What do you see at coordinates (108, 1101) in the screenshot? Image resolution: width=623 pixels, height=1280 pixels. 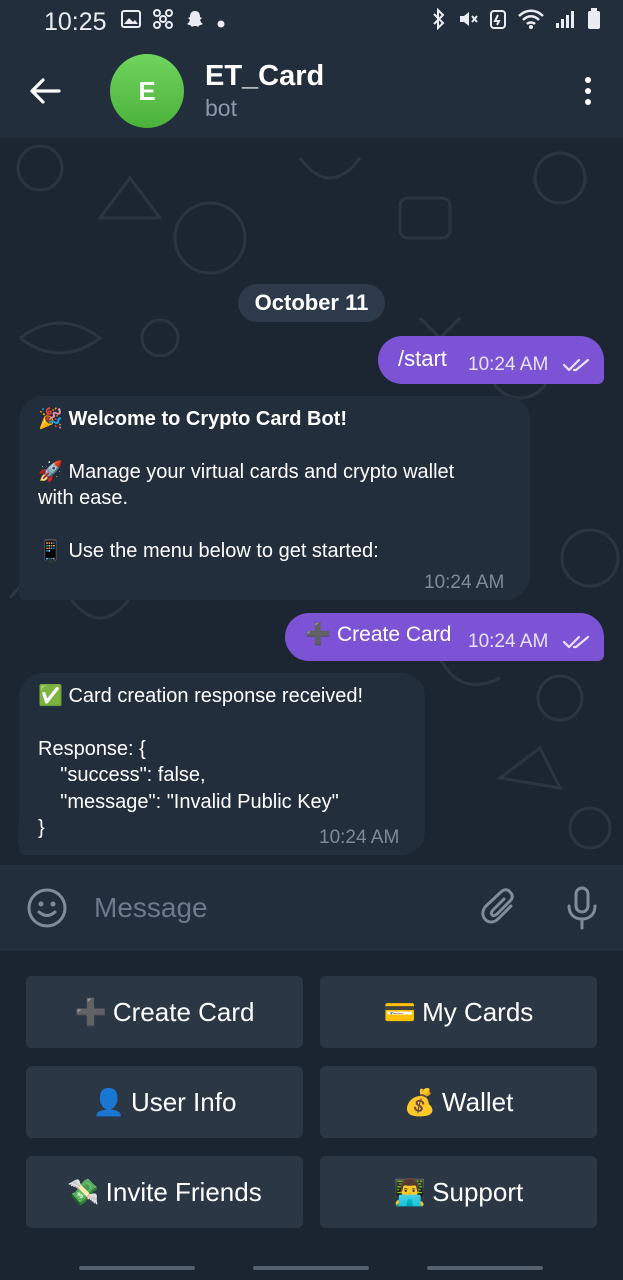 I see `user-icon: 👤` at bounding box center [108, 1101].